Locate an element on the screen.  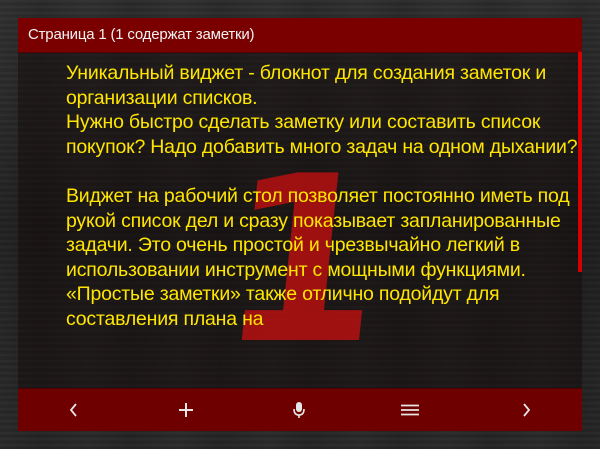
prev-page-button is located at coordinates (74, 410).